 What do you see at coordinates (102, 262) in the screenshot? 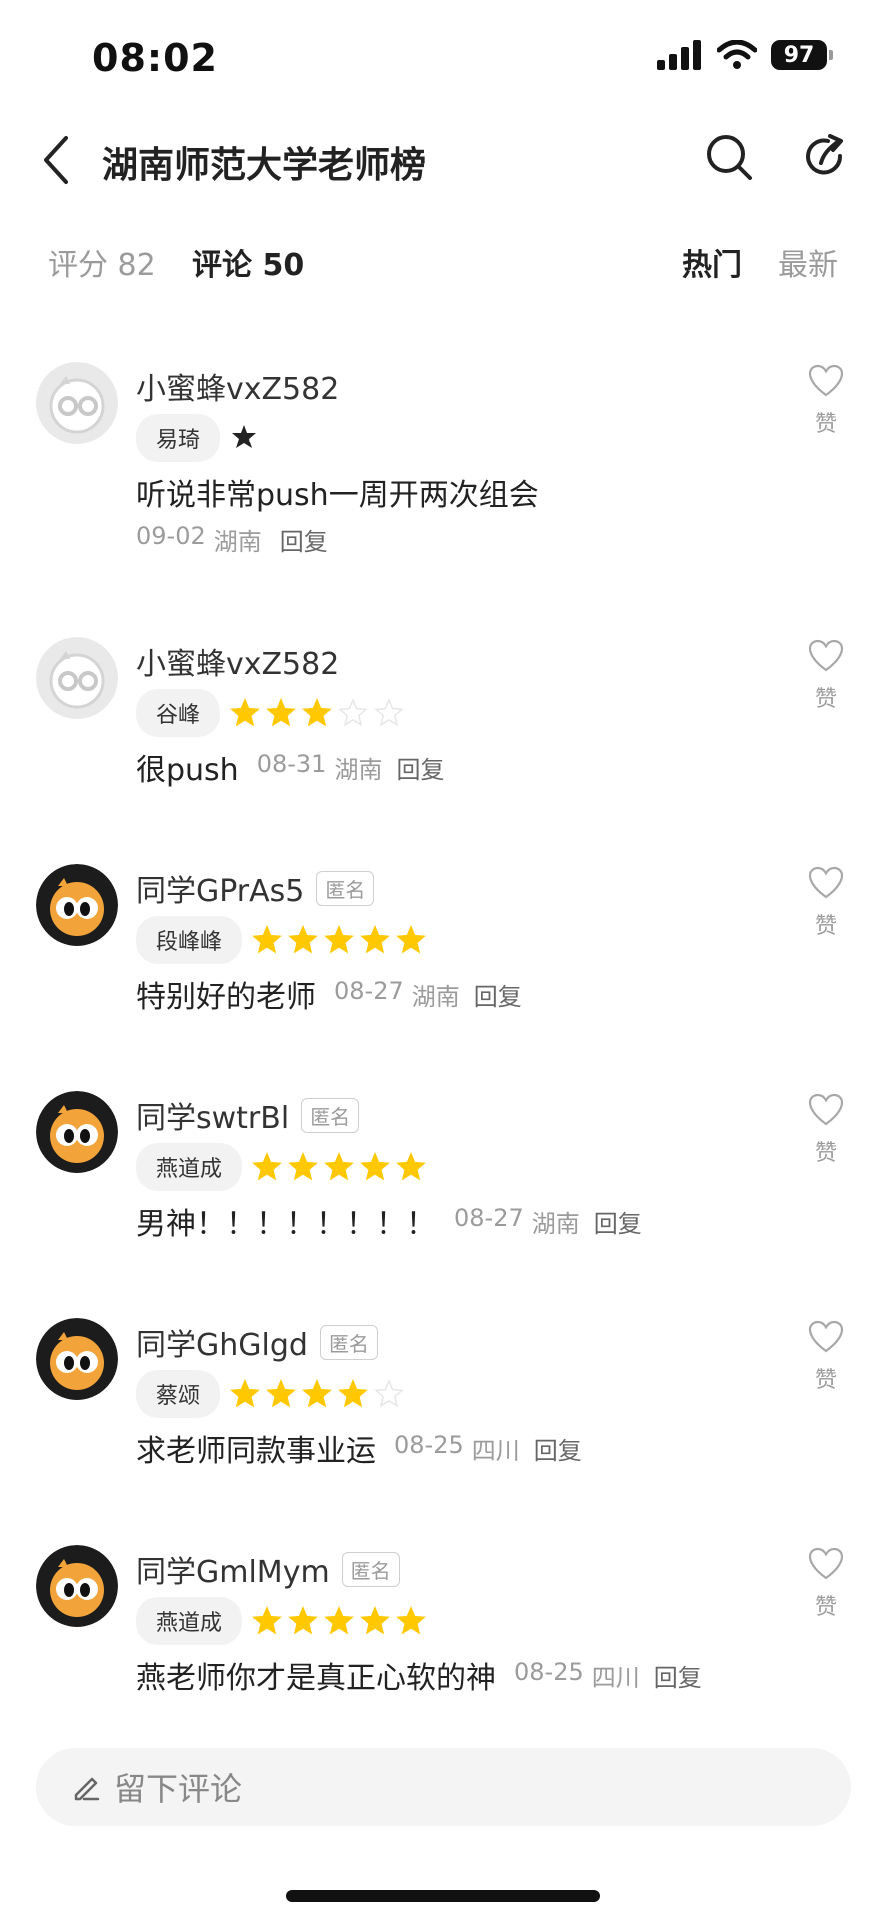
I see `tab-score: 评分 82` at bounding box center [102, 262].